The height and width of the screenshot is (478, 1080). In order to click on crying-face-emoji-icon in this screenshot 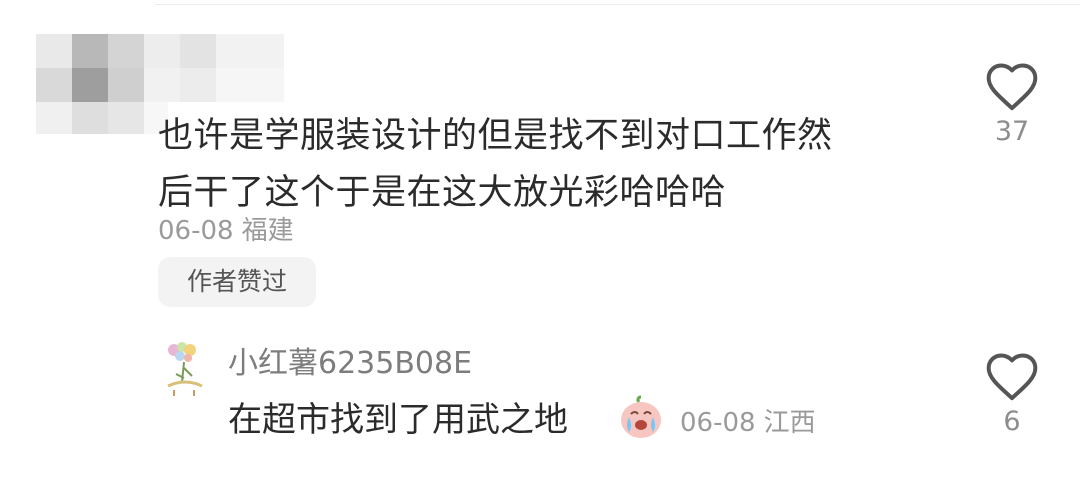, I will do `click(641, 416)`.